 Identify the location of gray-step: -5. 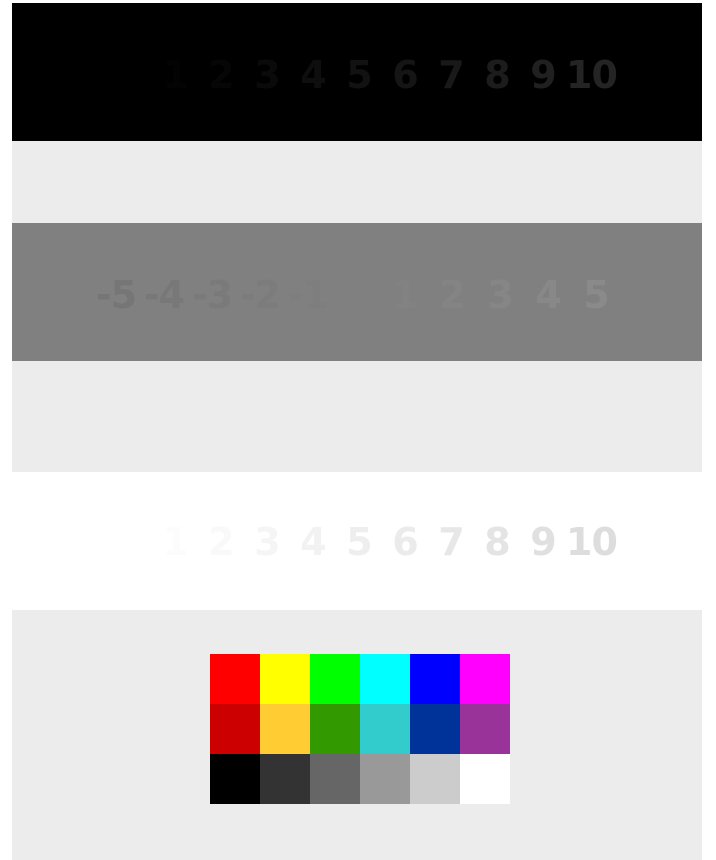
(116, 295).